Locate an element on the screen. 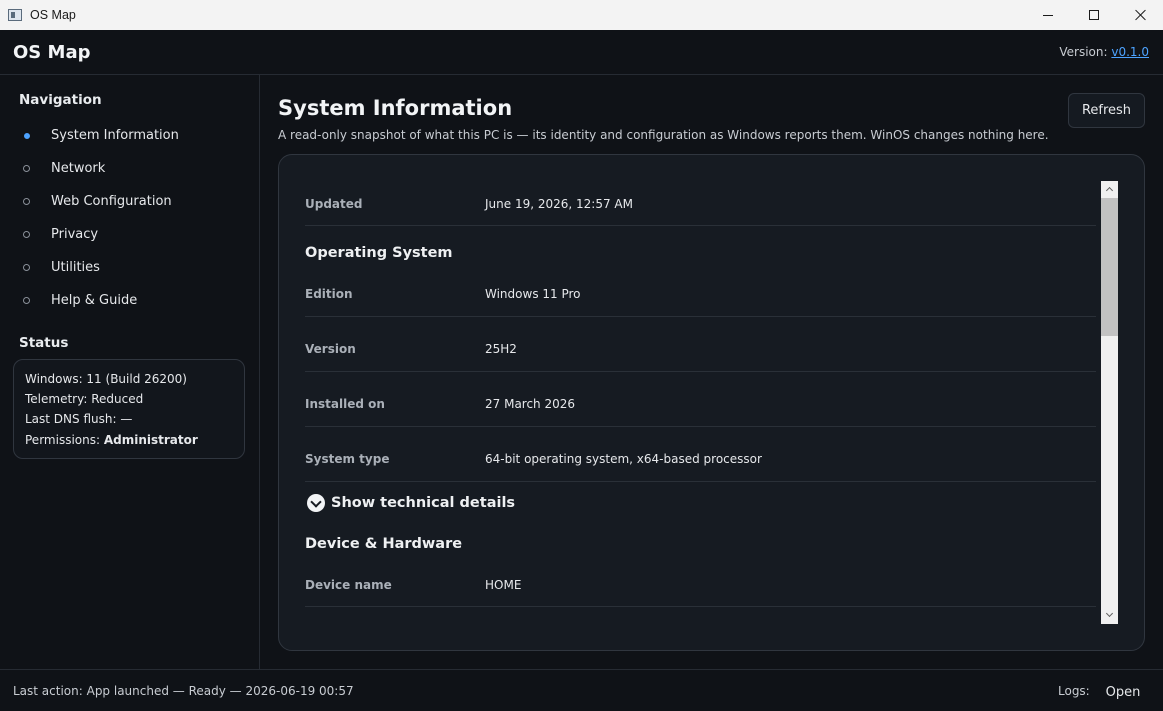 This screenshot has width=1163, height=711. active-dot-icon is located at coordinates (27, 136).